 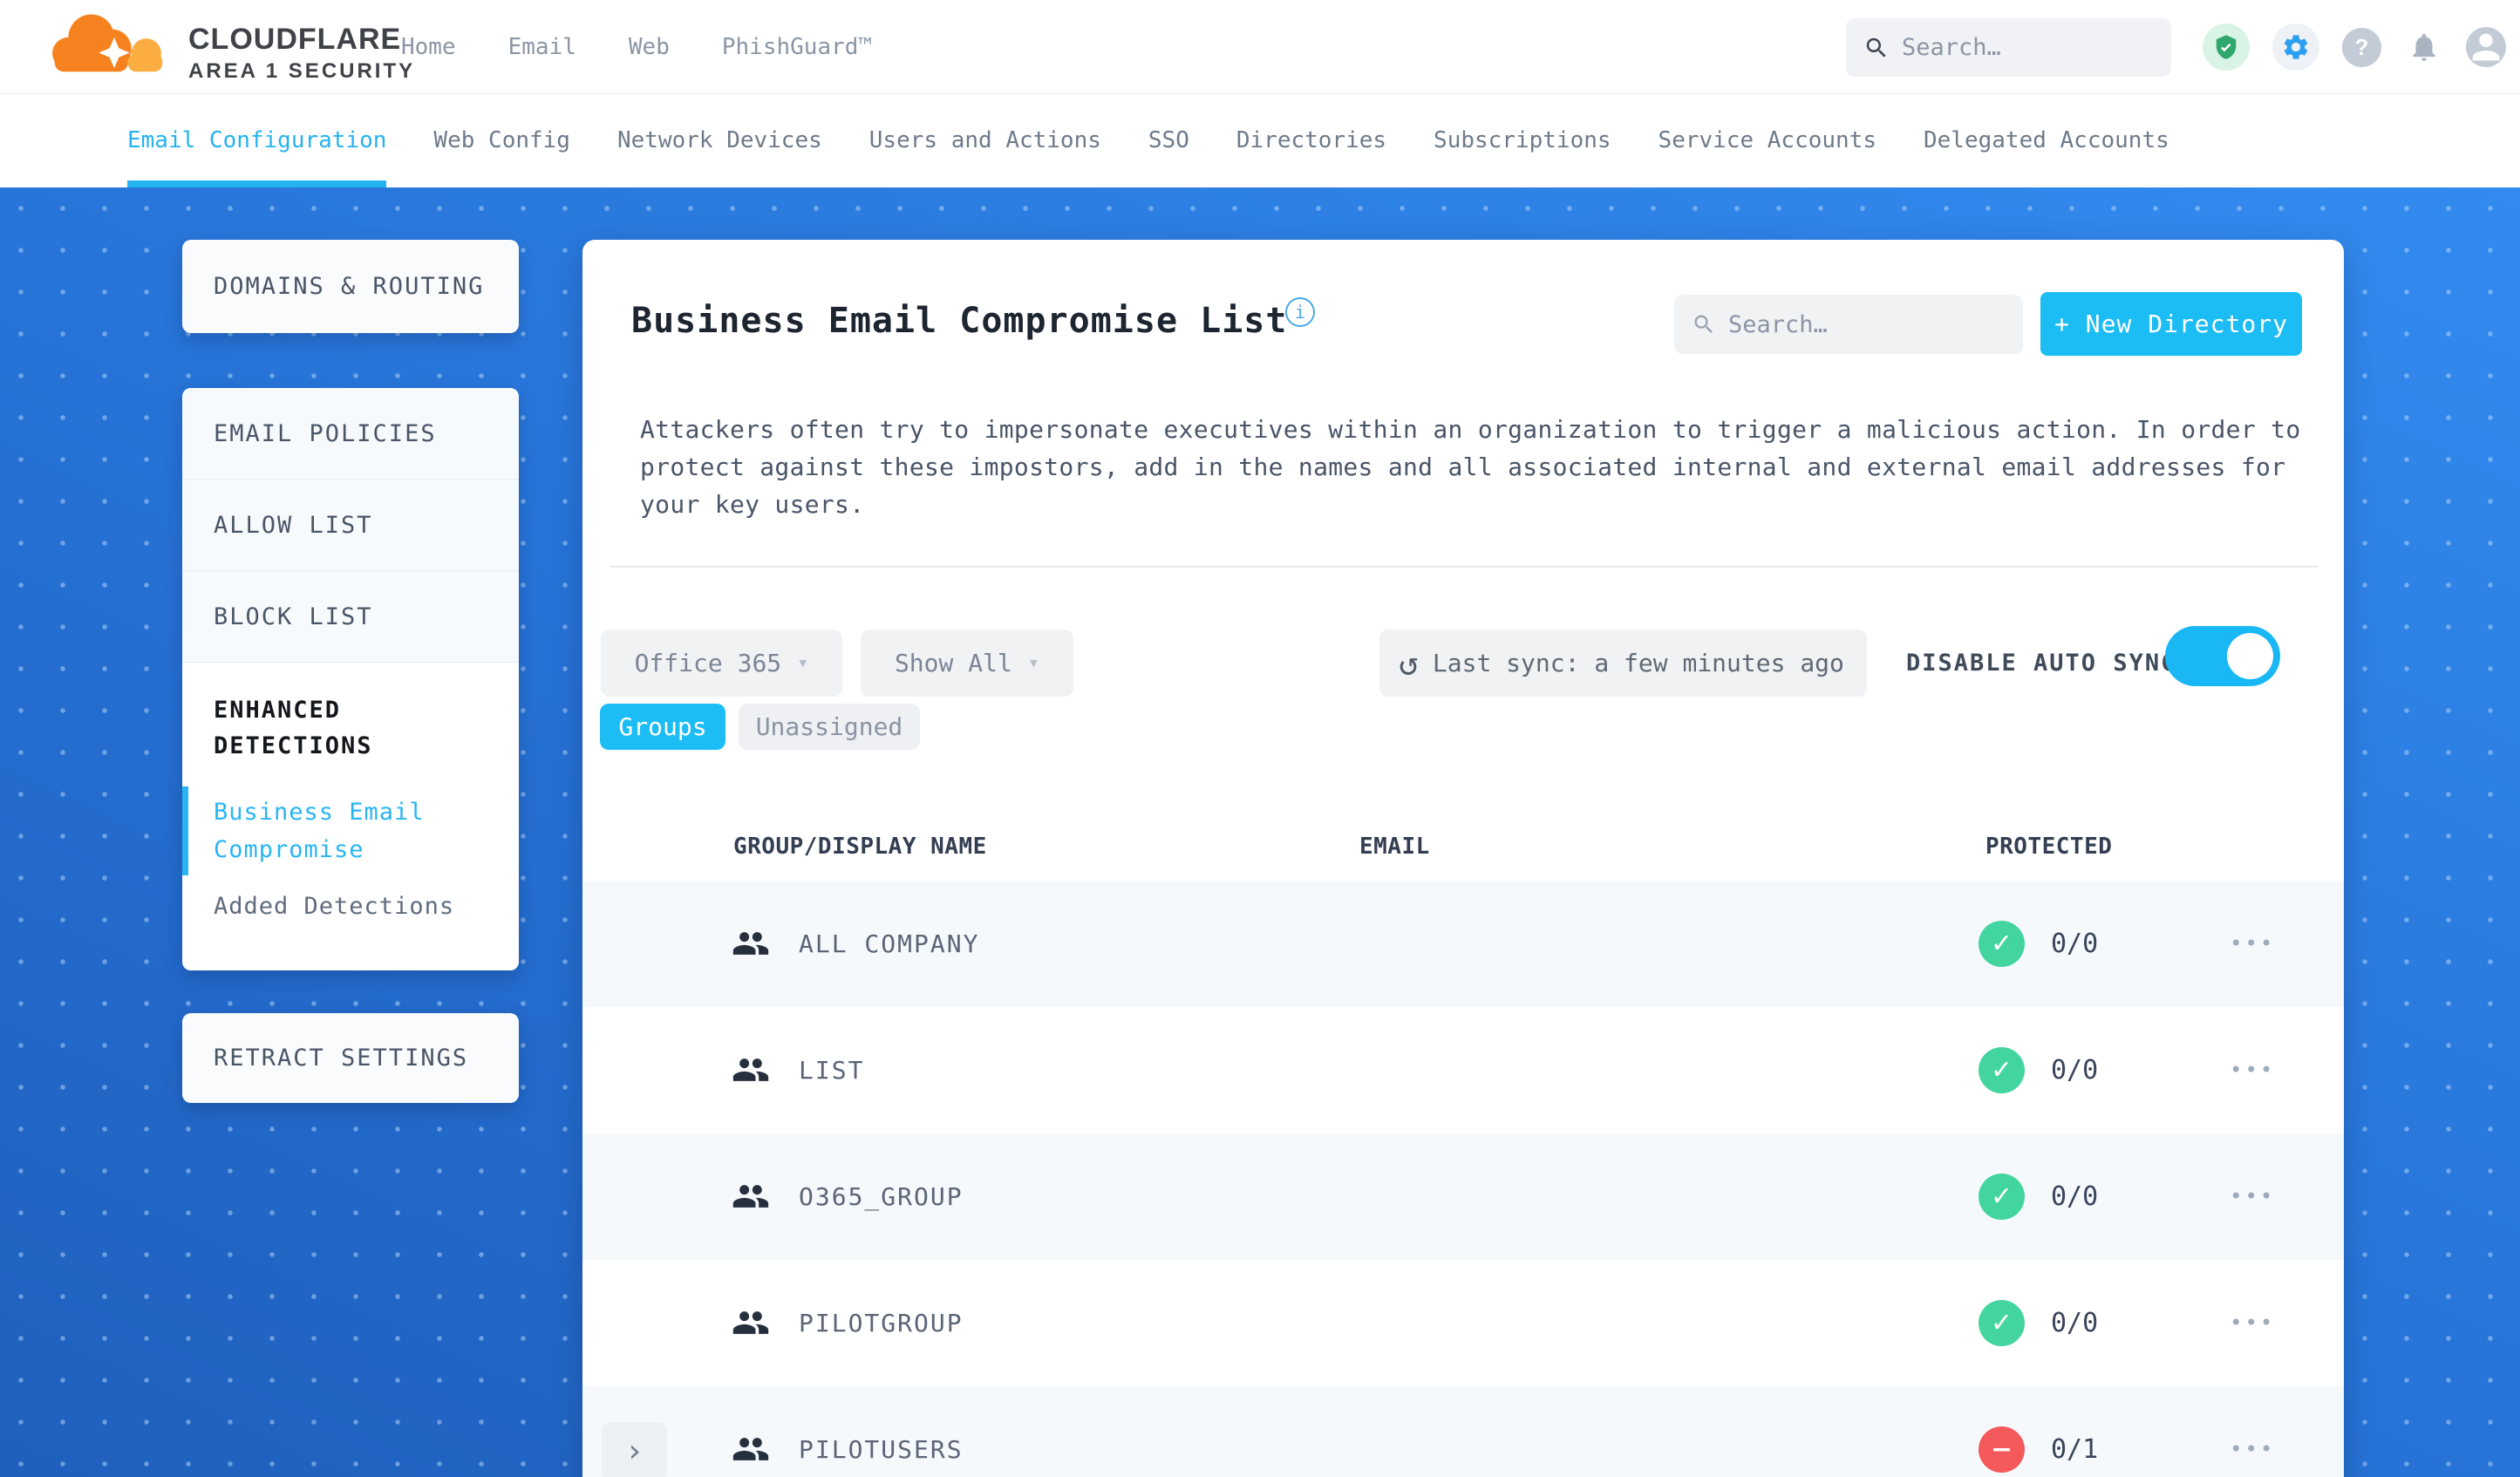 I want to click on sidebar-domains-label: DOMAINS & ROUTING, so click(x=349, y=286).